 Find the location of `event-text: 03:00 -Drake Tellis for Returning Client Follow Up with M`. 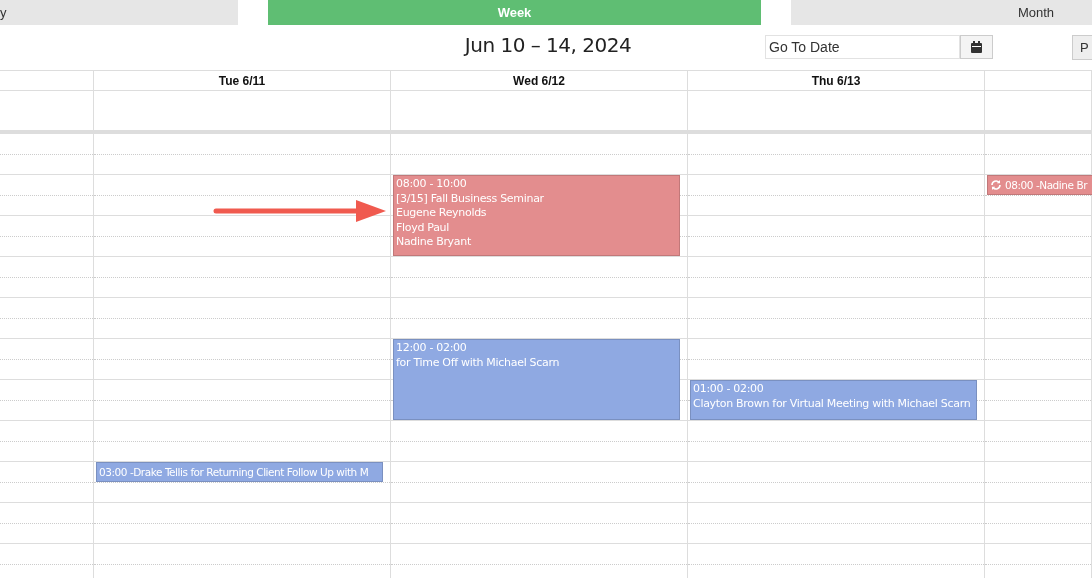

event-text: 03:00 -Drake Tellis for Returning Client Follow Up with M is located at coordinates (234, 472).